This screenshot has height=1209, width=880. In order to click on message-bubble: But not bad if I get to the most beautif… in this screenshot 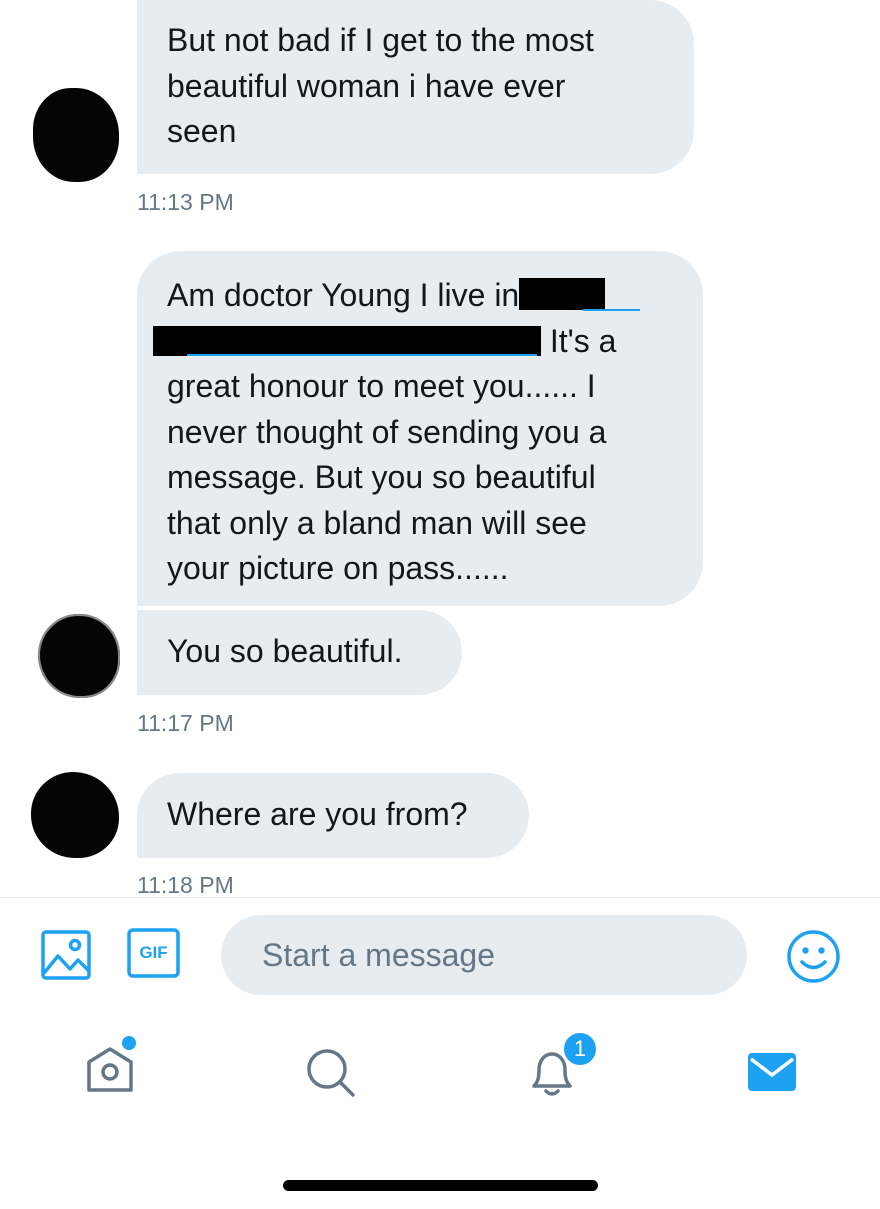, I will do `click(415, 87)`.